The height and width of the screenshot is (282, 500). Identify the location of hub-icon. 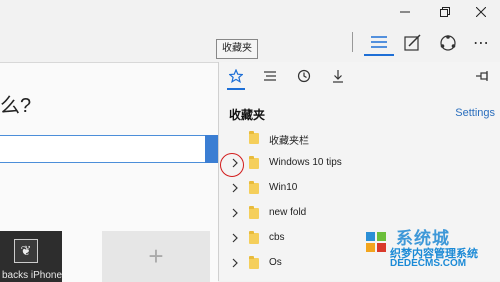
(379, 42).